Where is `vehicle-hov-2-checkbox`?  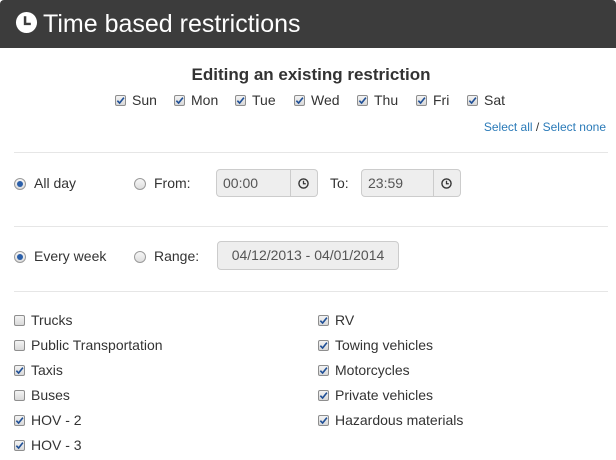
vehicle-hov-2-checkbox is located at coordinates (19, 420).